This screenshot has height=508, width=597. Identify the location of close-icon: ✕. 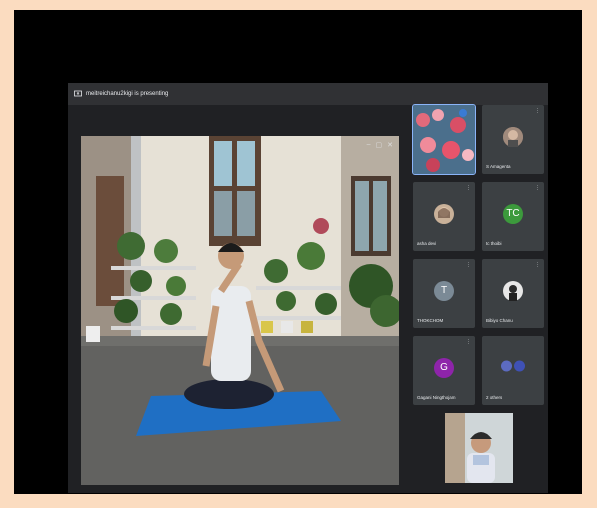
(390, 145).